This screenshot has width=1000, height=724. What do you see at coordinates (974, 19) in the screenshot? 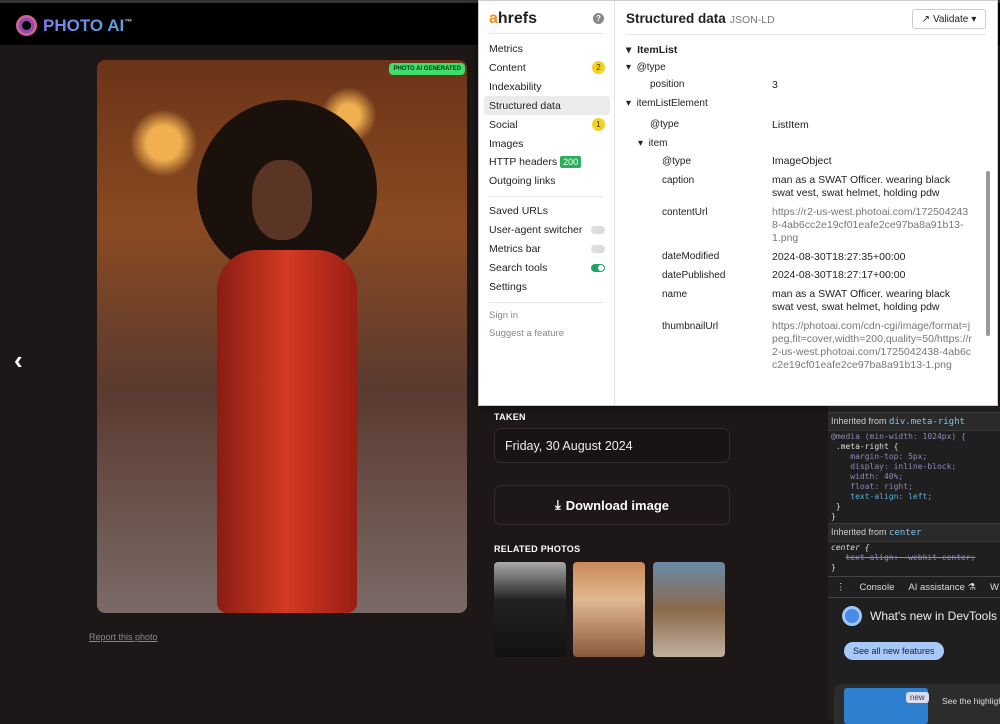
I see `dropdown-caret-icon: ▾` at bounding box center [974, 19].